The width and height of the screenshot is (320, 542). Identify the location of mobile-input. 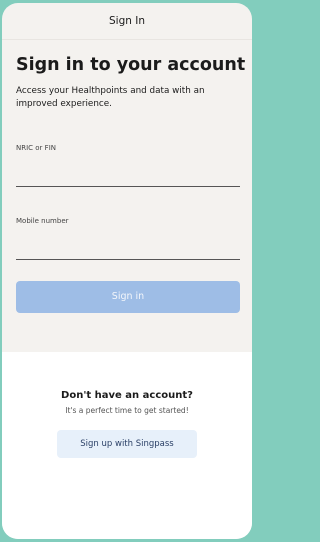
(128, 249).